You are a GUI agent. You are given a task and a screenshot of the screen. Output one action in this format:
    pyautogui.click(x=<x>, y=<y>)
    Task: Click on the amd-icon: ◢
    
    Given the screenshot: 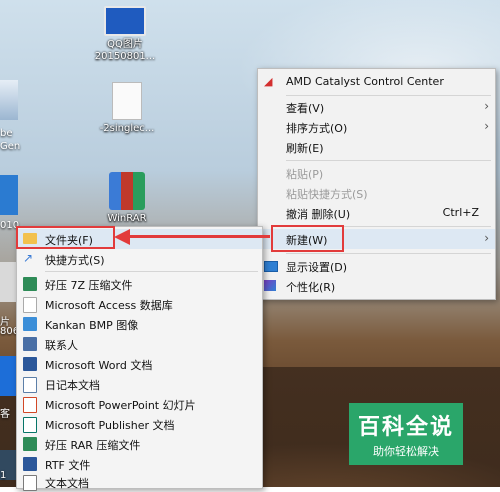 What is the action you would take?
    pyautogui.click(x=268, y=81)
    